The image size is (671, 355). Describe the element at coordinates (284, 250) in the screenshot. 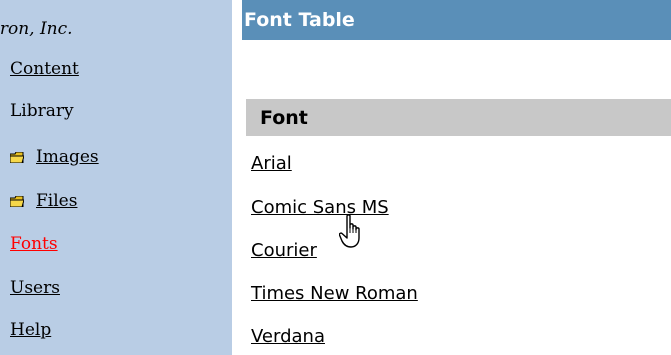

I see `font-link-courier: Courier` at that location.